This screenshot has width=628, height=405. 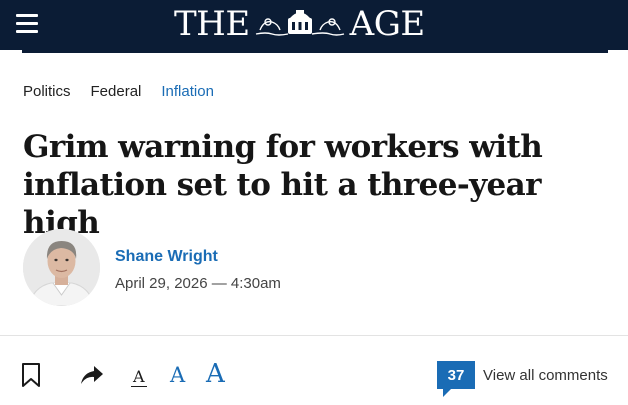 What do you see at coordinates (315, 51) in the screenshot?
I see `header-divider` at bounding box center [315, 51].